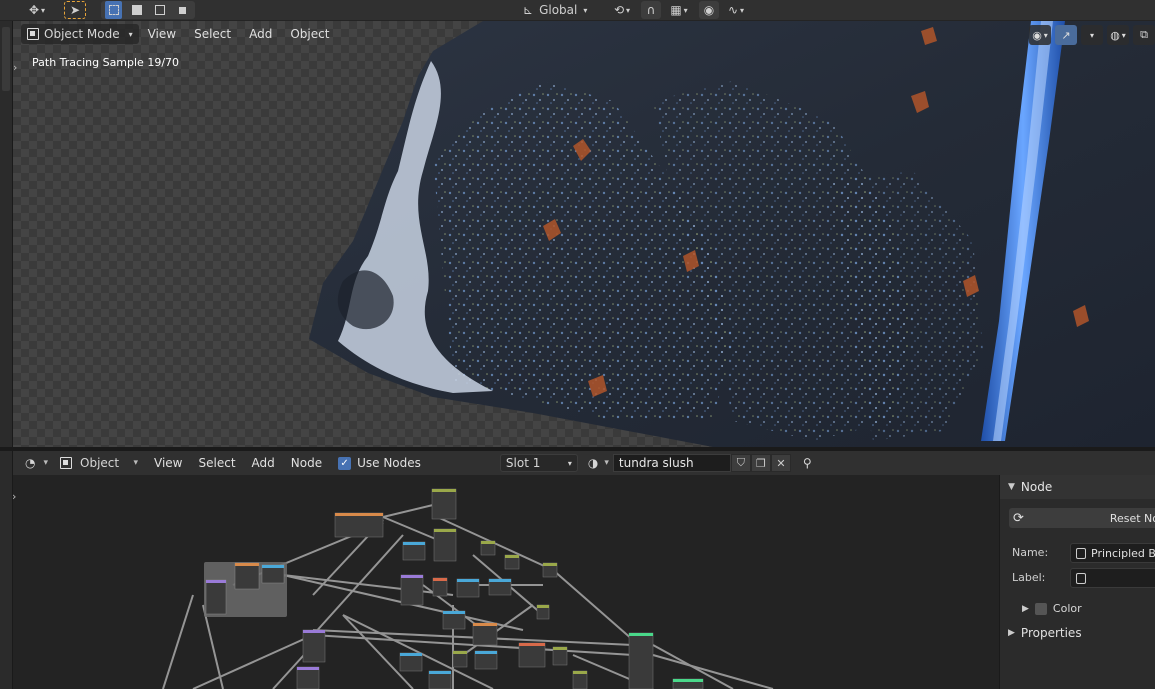 The image size is (1155, 689). I want to click on select-subtract-icon, so click(159, 10).